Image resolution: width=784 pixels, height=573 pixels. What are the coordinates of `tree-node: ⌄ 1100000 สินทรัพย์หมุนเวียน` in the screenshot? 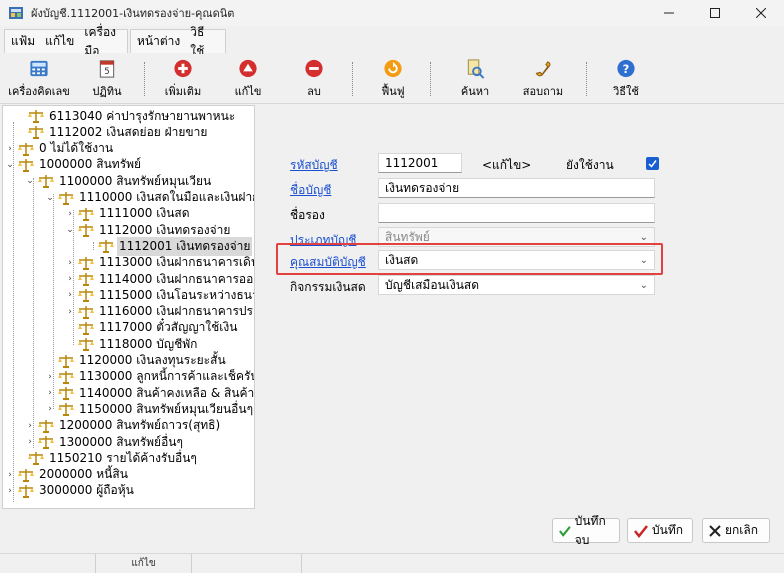 It's located at (119, 181).